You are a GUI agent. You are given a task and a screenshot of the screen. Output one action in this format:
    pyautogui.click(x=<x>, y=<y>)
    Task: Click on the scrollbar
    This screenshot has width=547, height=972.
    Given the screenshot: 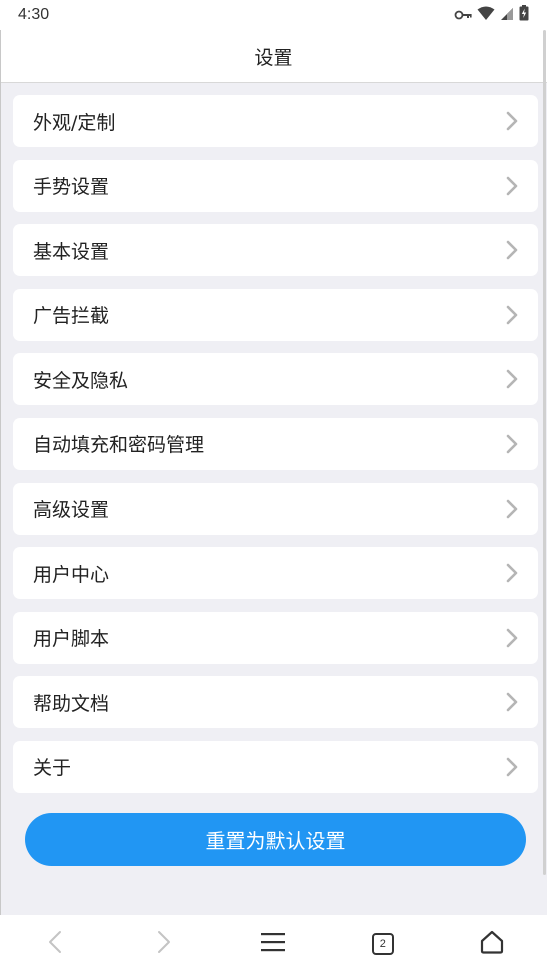 What is the action you would take?
    pyautogui.click(x=544, y=452)
    